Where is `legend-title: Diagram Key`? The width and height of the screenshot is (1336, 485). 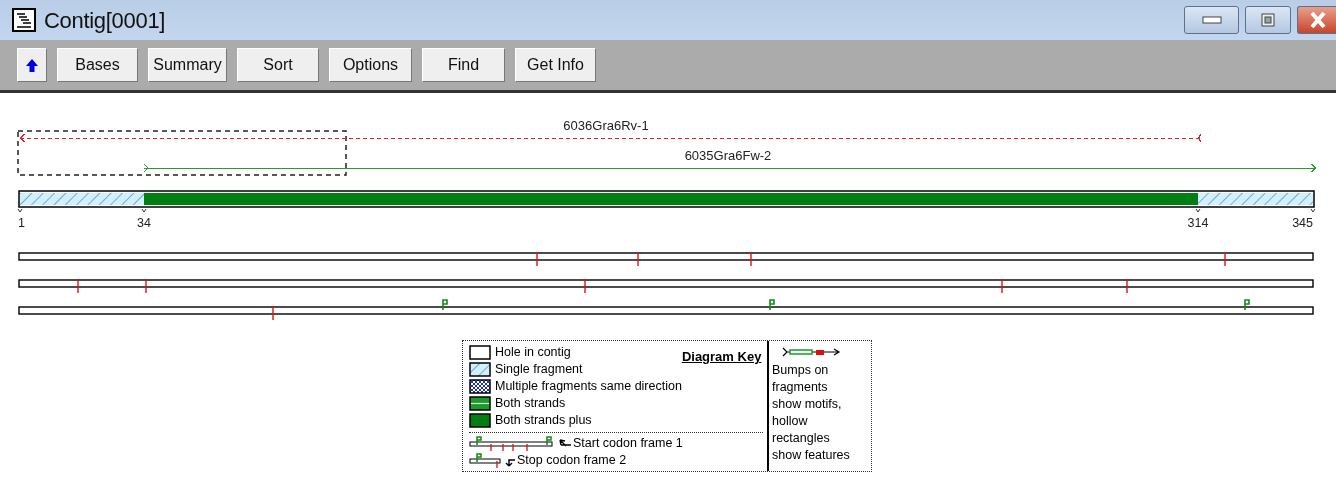 legend-title: Diagram Key is located at coordinates (721, 356).